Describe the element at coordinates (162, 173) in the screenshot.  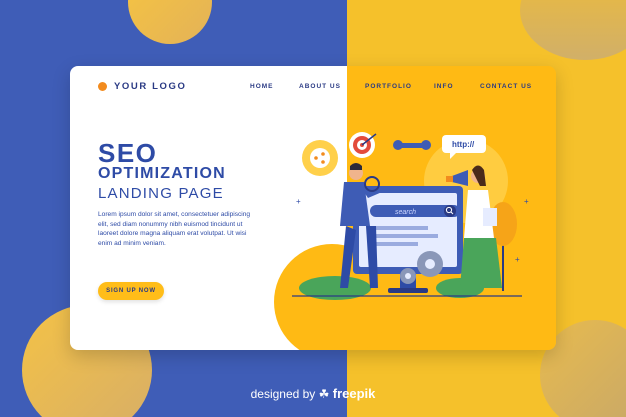
I see `hero-title-line2: OPTIMIZATION` at that location.